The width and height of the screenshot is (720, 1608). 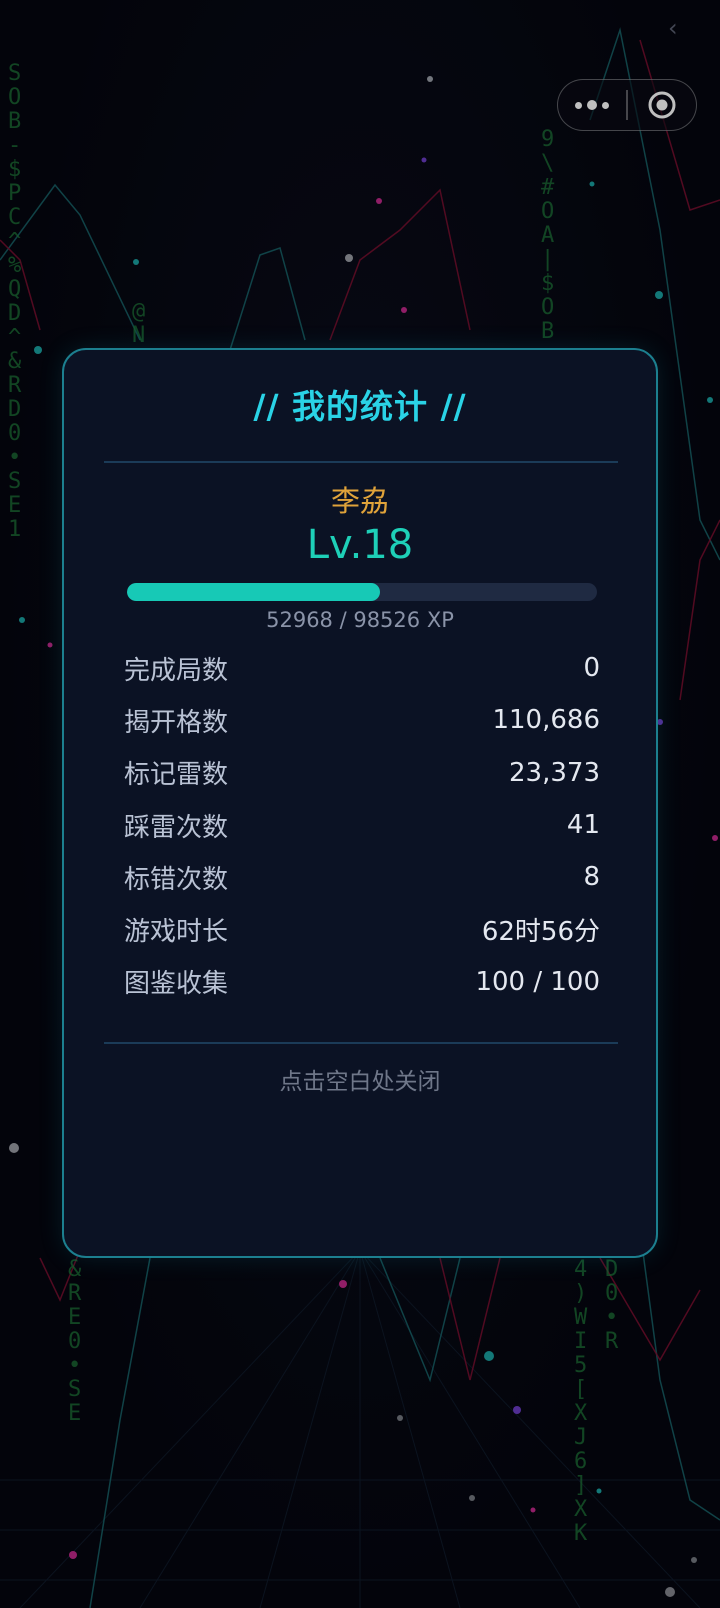 I want to click on xp-progress-bar, so click(x=362, y=592).